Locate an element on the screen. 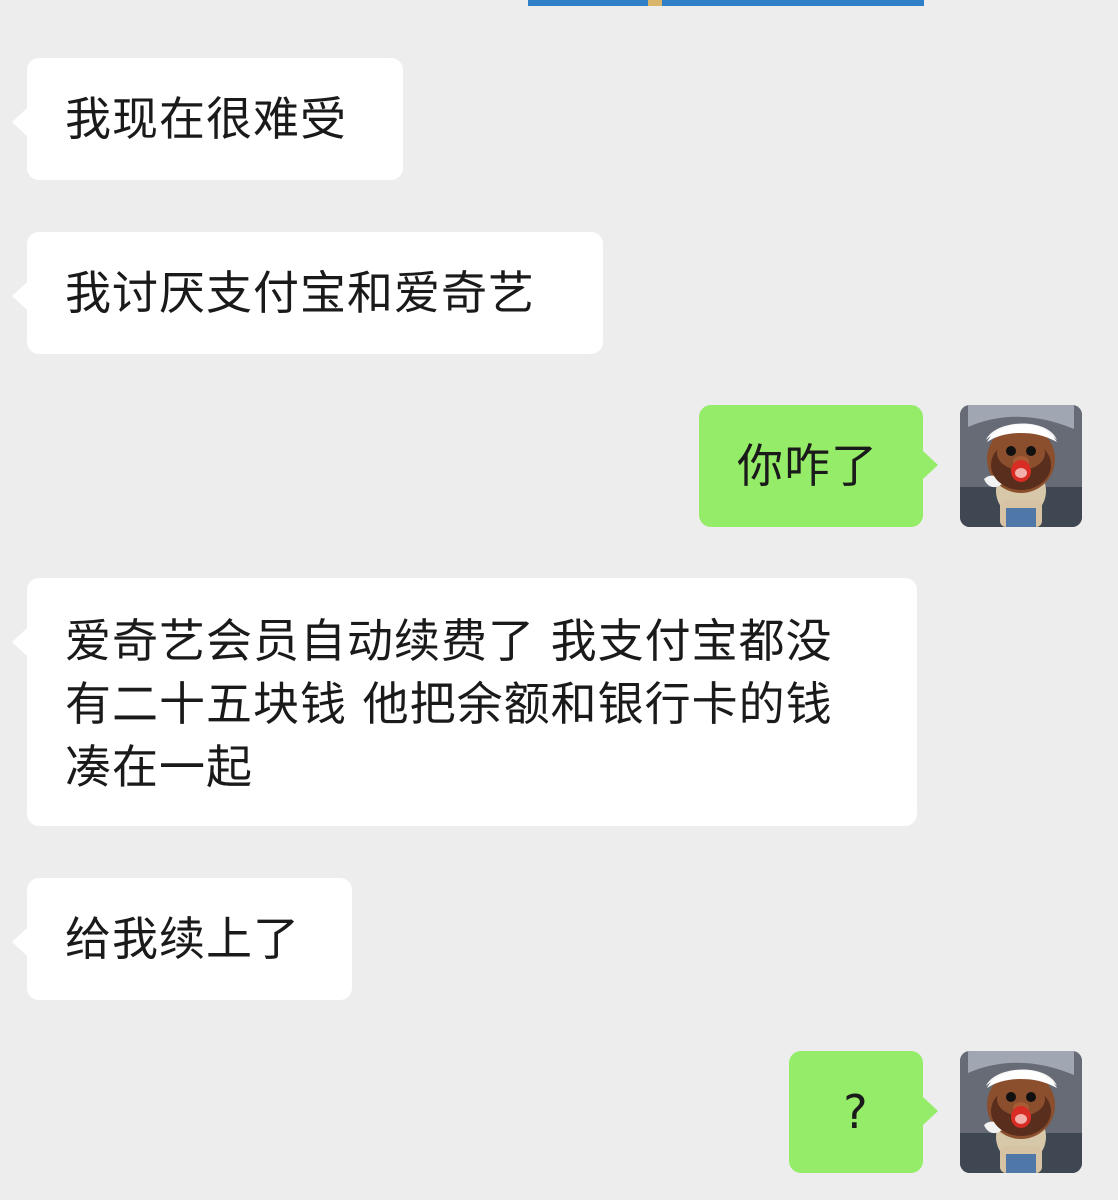 This screenshot has height=1200, width=1118. partial-media-preview is located at coordinates (726, 3).